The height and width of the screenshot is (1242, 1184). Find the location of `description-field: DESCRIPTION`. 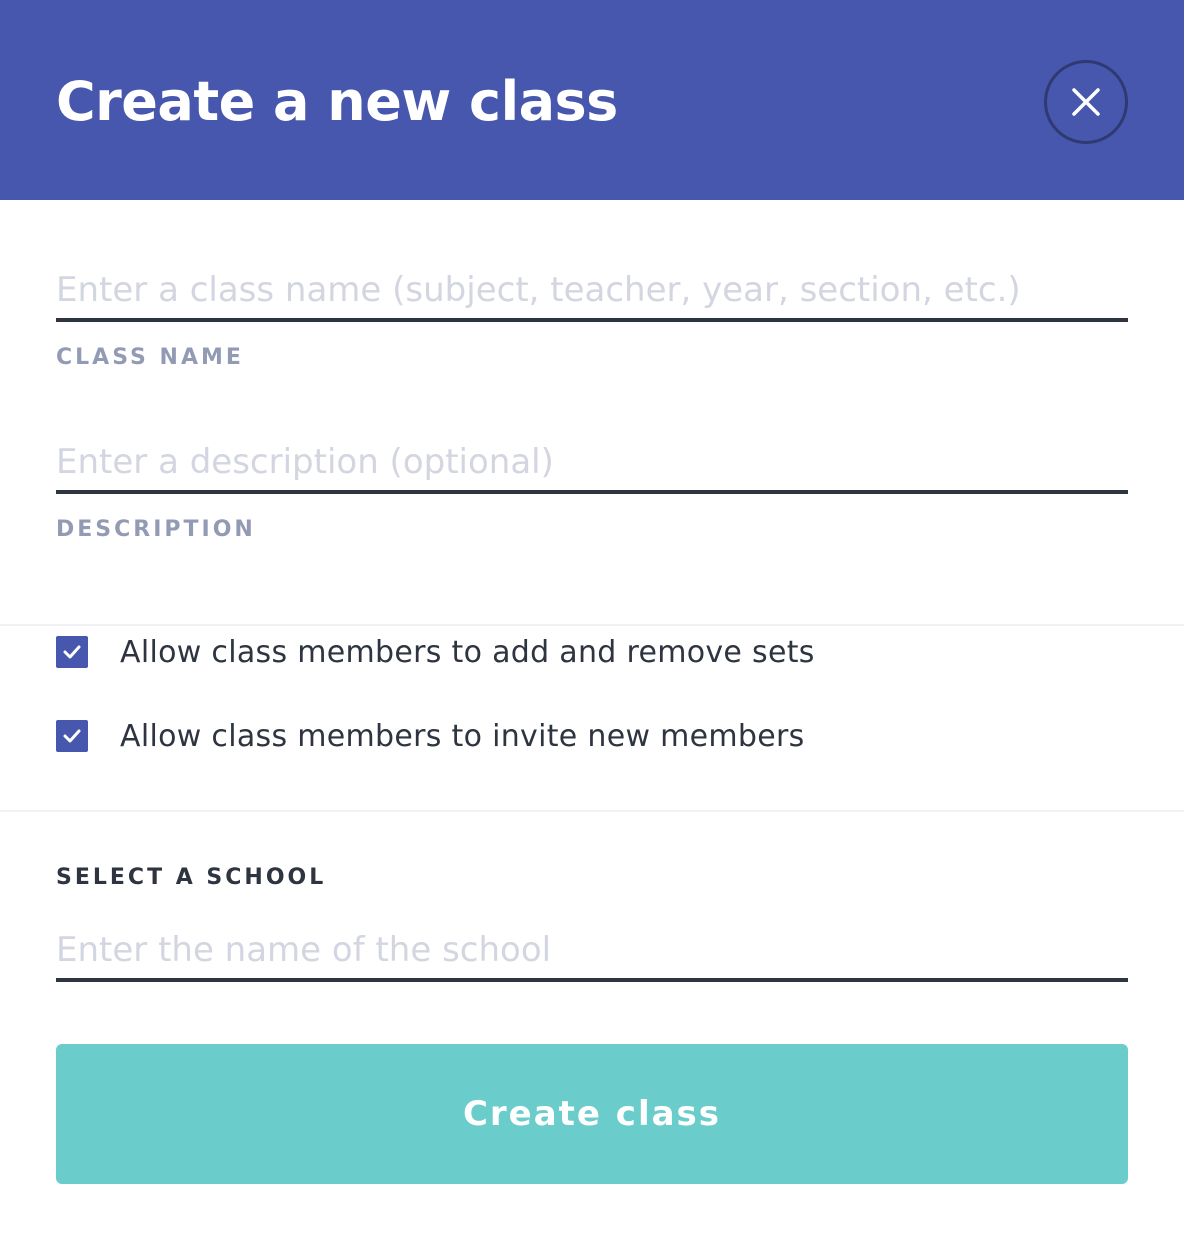

description-field: DESCRIPTION is located at coordinates (592, 489).